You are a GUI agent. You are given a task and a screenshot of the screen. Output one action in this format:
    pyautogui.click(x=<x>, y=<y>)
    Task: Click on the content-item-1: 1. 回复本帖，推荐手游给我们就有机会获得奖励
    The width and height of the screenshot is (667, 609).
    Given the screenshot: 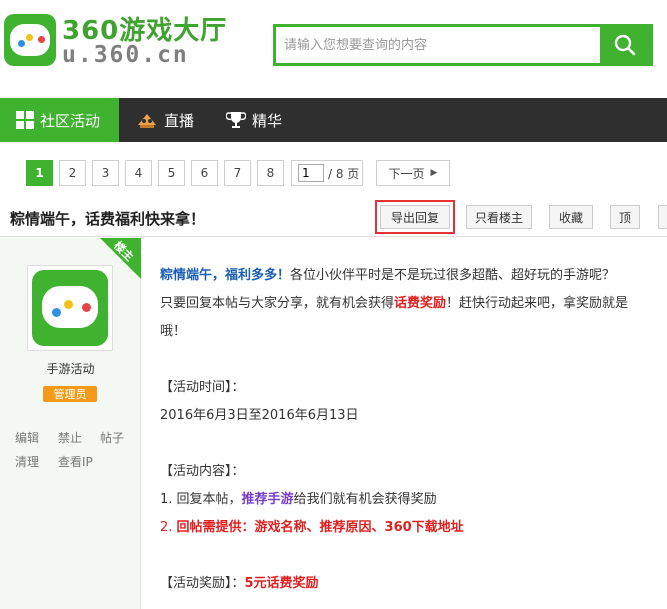 What is the action you would take?
    pyautogui.click(x=410, y=500)
    